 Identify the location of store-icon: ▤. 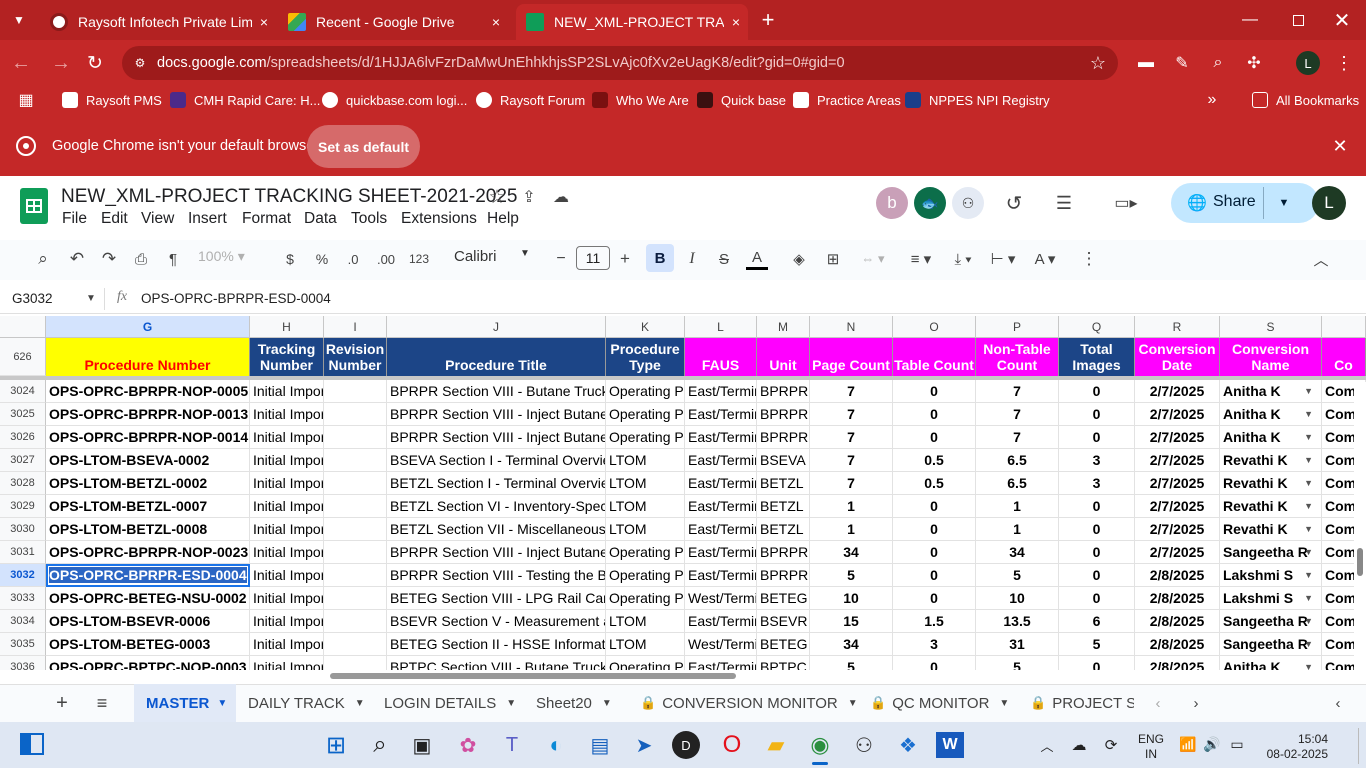
(600, 745).